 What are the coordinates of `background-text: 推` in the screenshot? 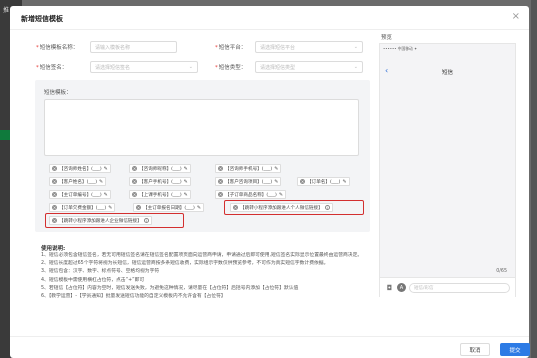 It's located at (6, 10).